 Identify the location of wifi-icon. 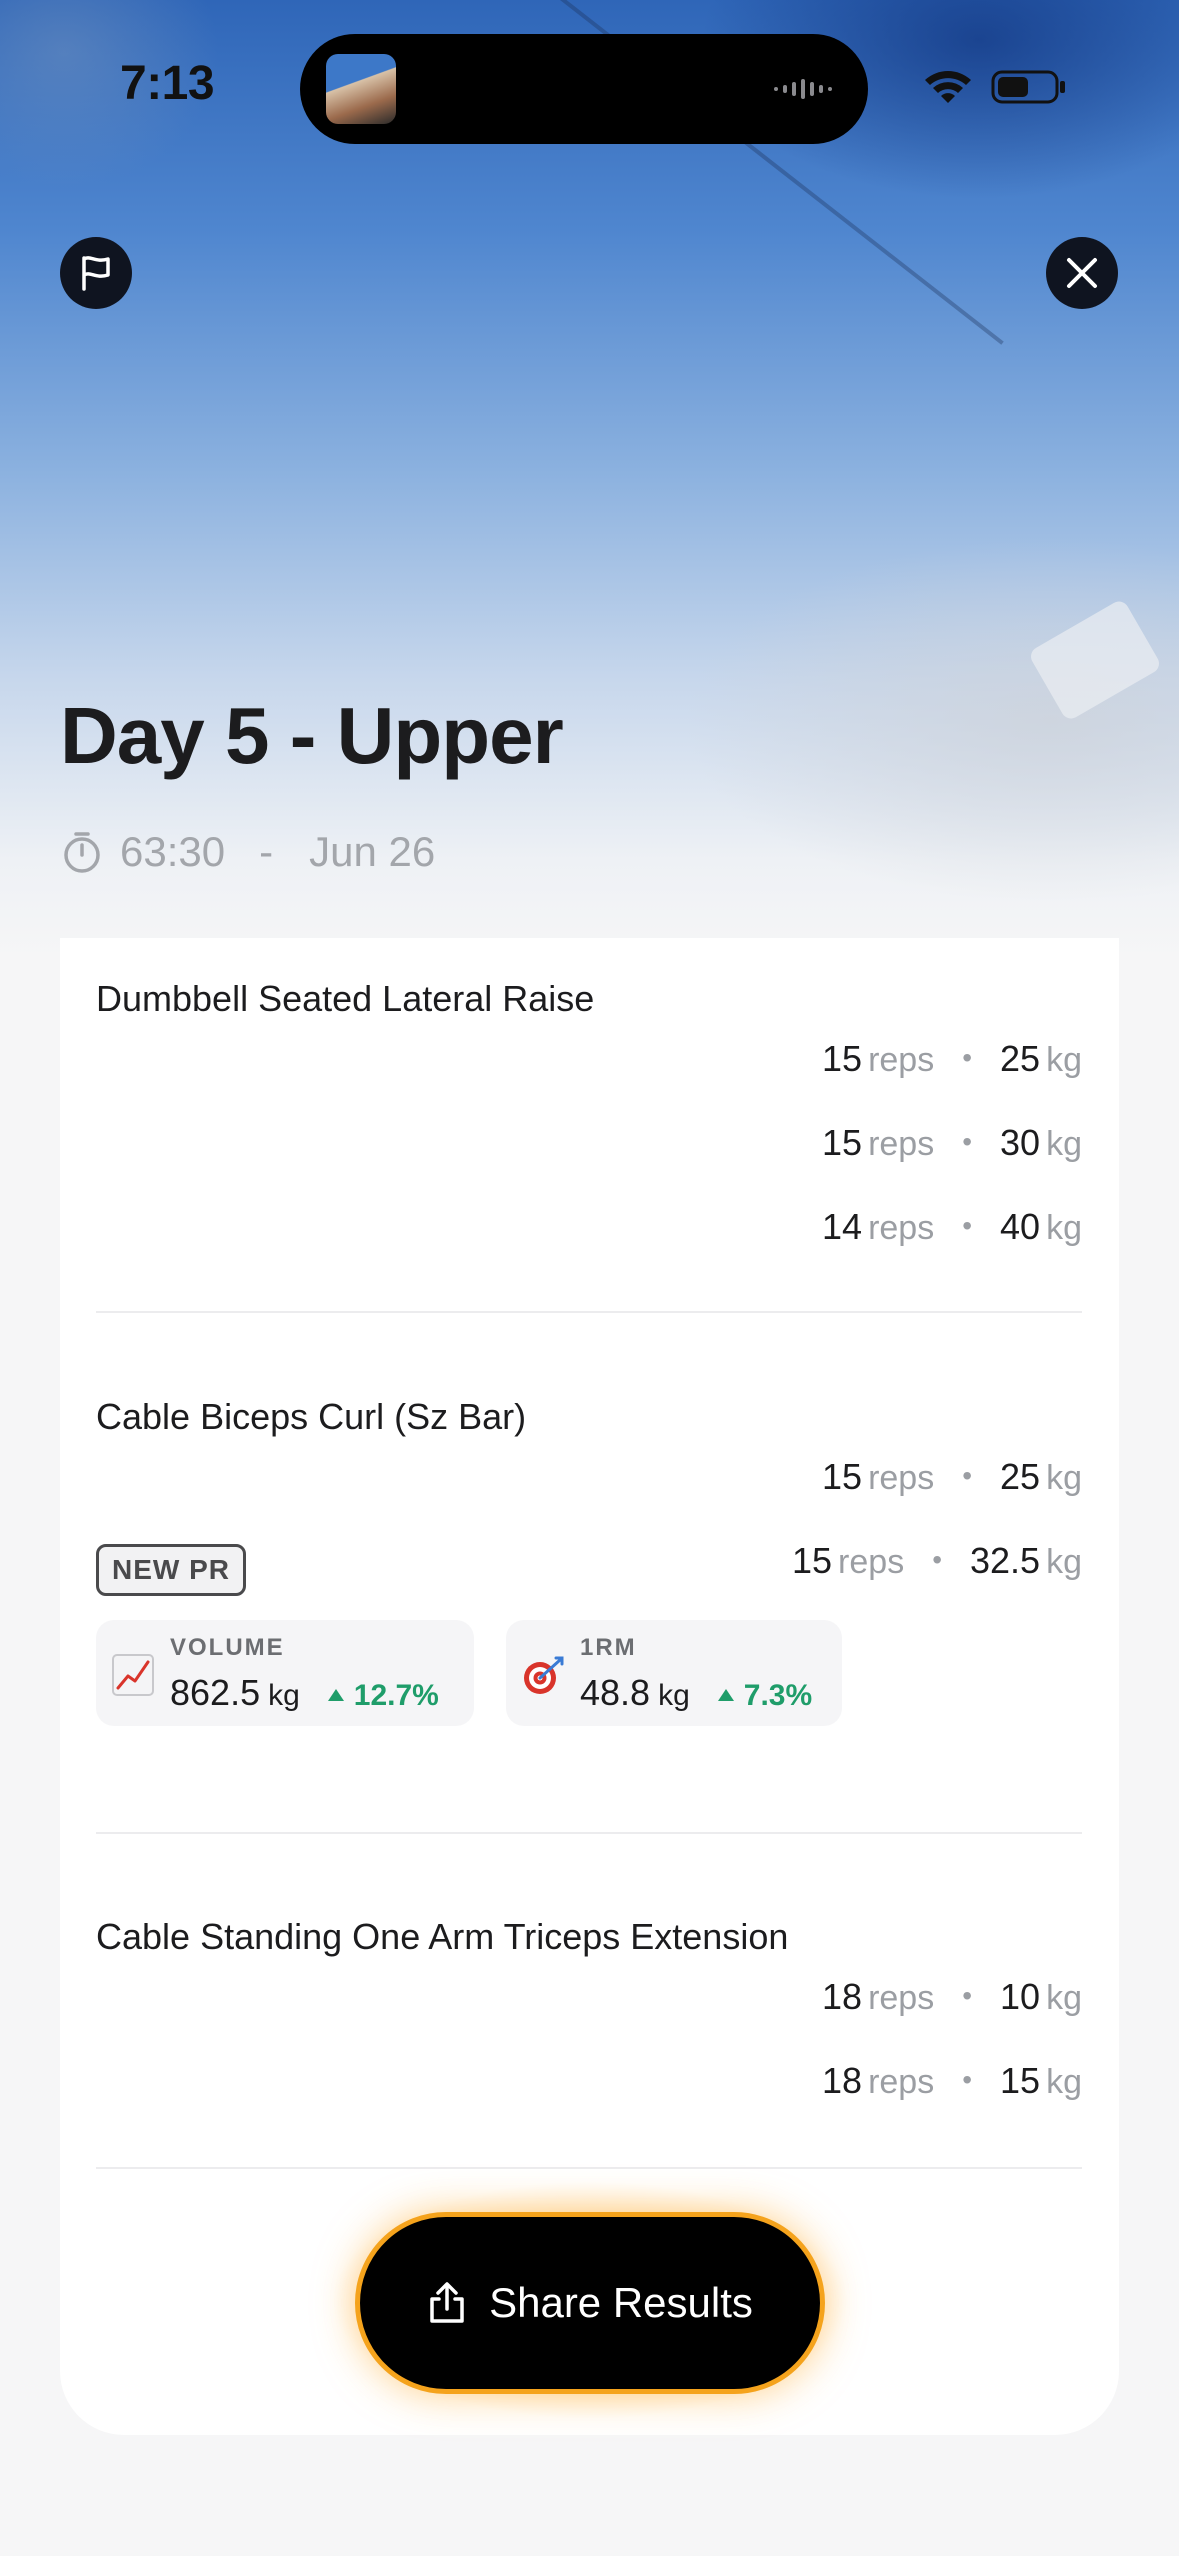
(948, 87).